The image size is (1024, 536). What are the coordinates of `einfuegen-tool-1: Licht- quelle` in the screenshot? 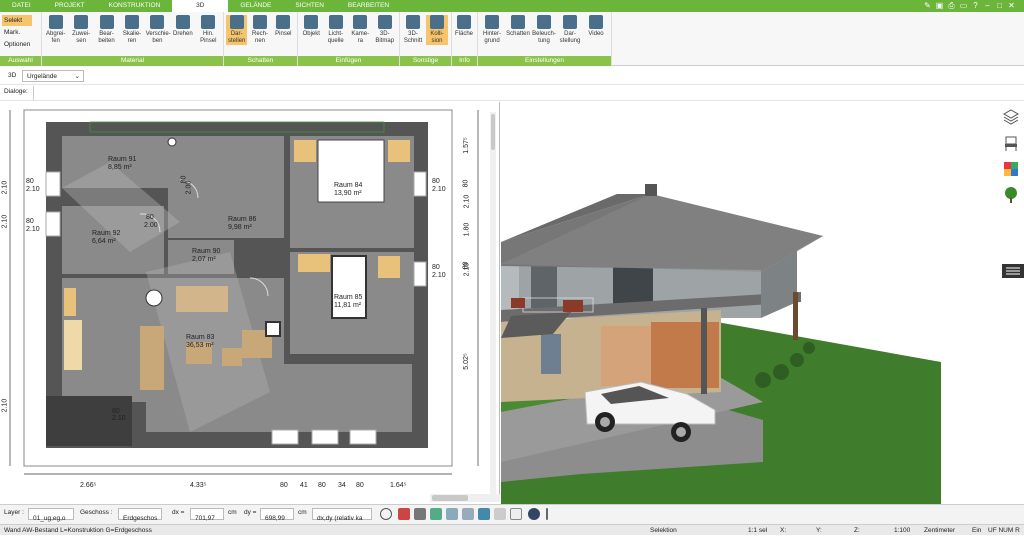 It's located at (336, 30).